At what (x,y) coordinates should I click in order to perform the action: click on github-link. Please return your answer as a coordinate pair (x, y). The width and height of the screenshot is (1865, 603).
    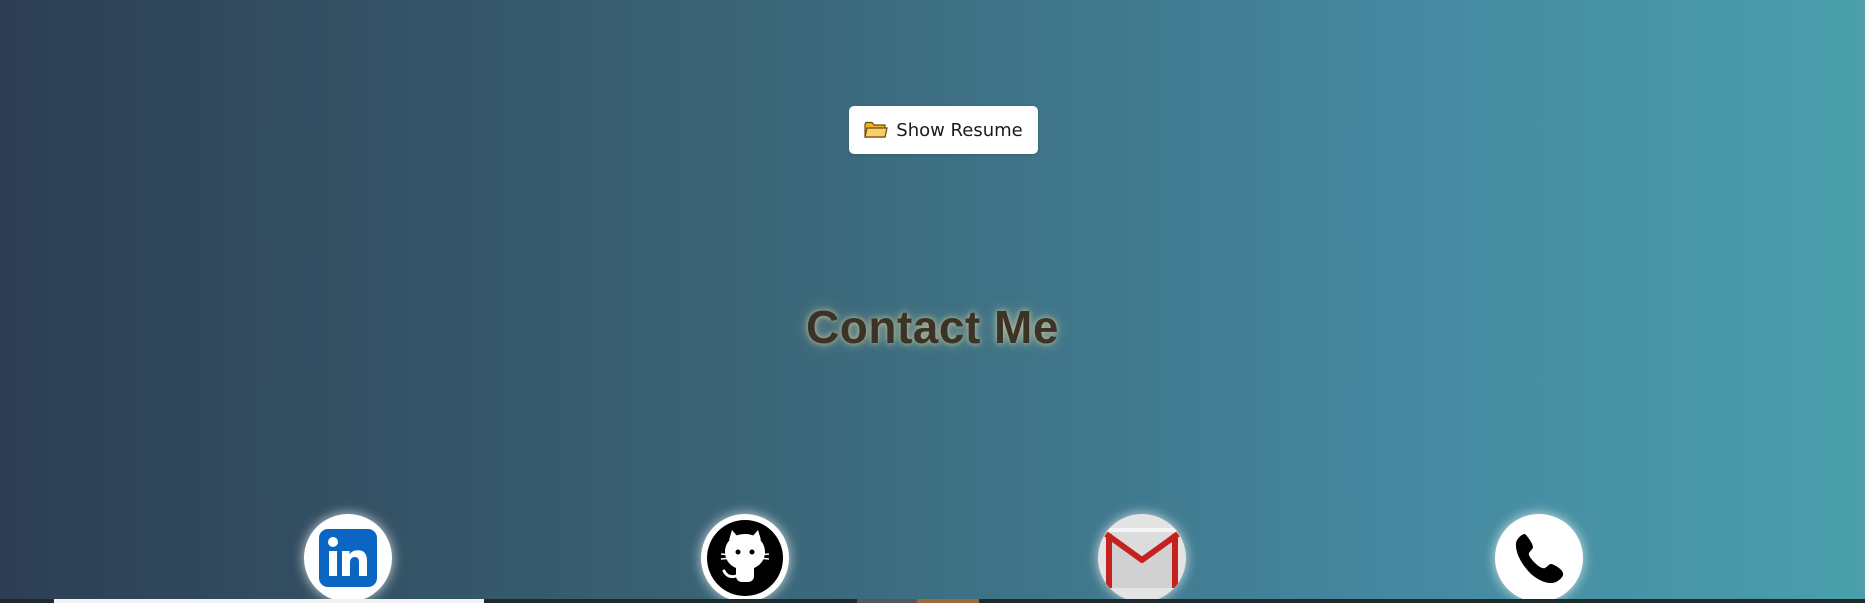
    Looking at the image, I should click on (745, 558).